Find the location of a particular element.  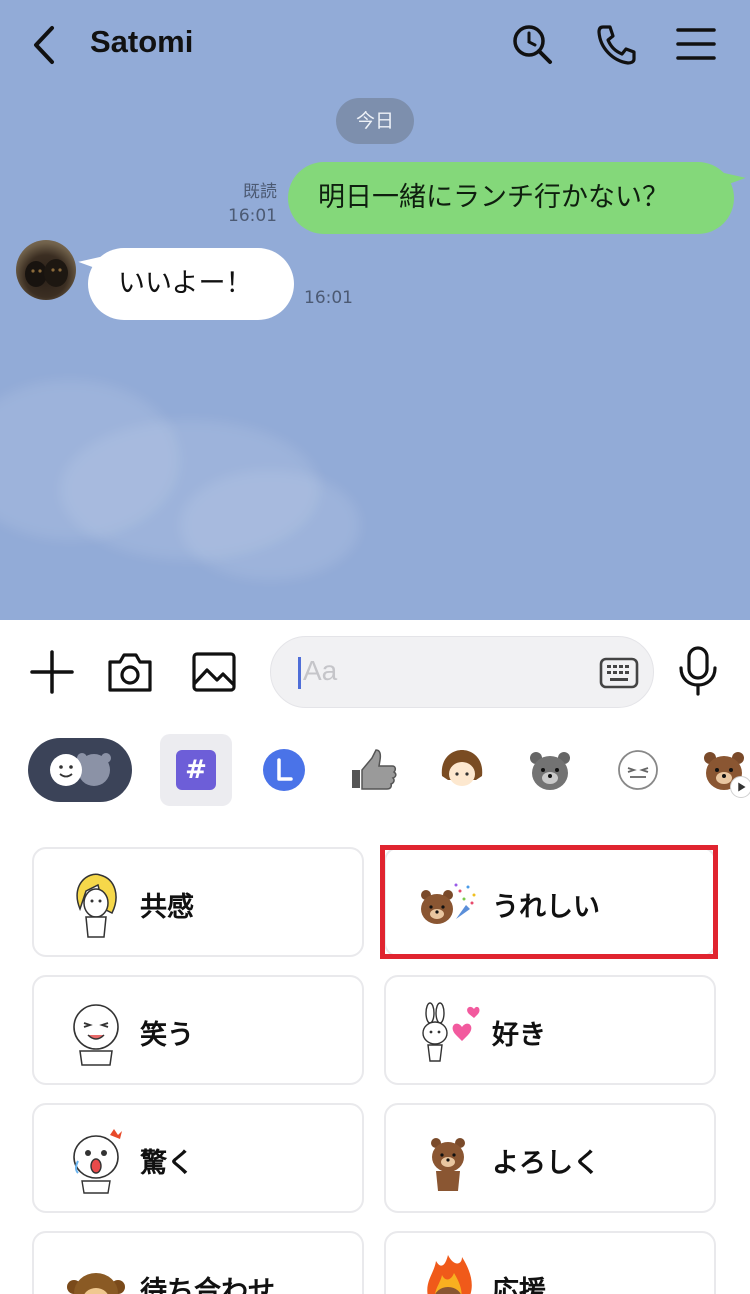

category-kyokan: 共感 is located at coordinates (198, 902).